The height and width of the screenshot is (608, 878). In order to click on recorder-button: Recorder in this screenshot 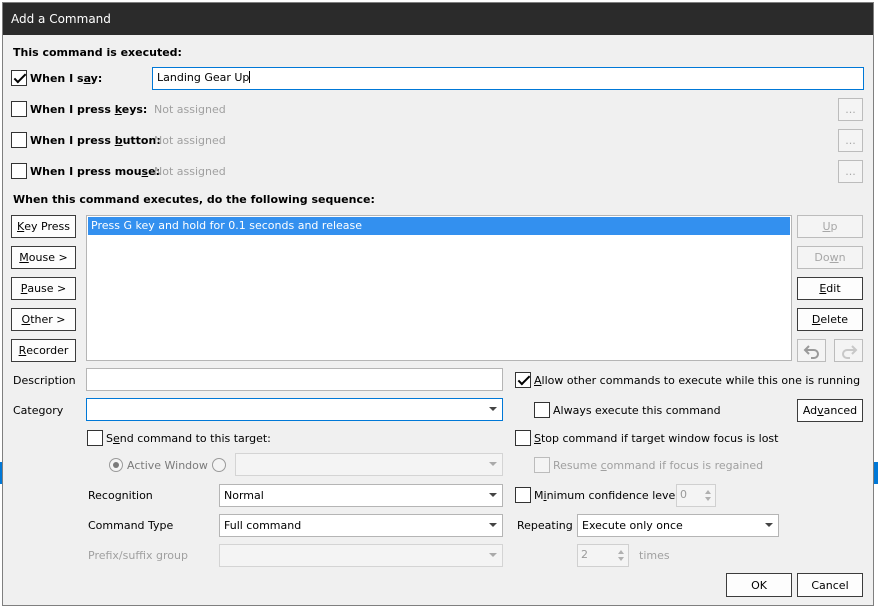, I will do `click(43, 350)`.